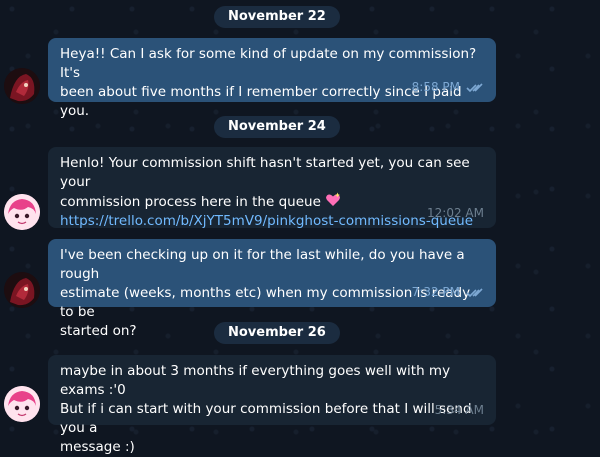 The width and height of the screenshot is (600, 457). I want to click on date-separator-nov-22: November 22, so click(277, 17).